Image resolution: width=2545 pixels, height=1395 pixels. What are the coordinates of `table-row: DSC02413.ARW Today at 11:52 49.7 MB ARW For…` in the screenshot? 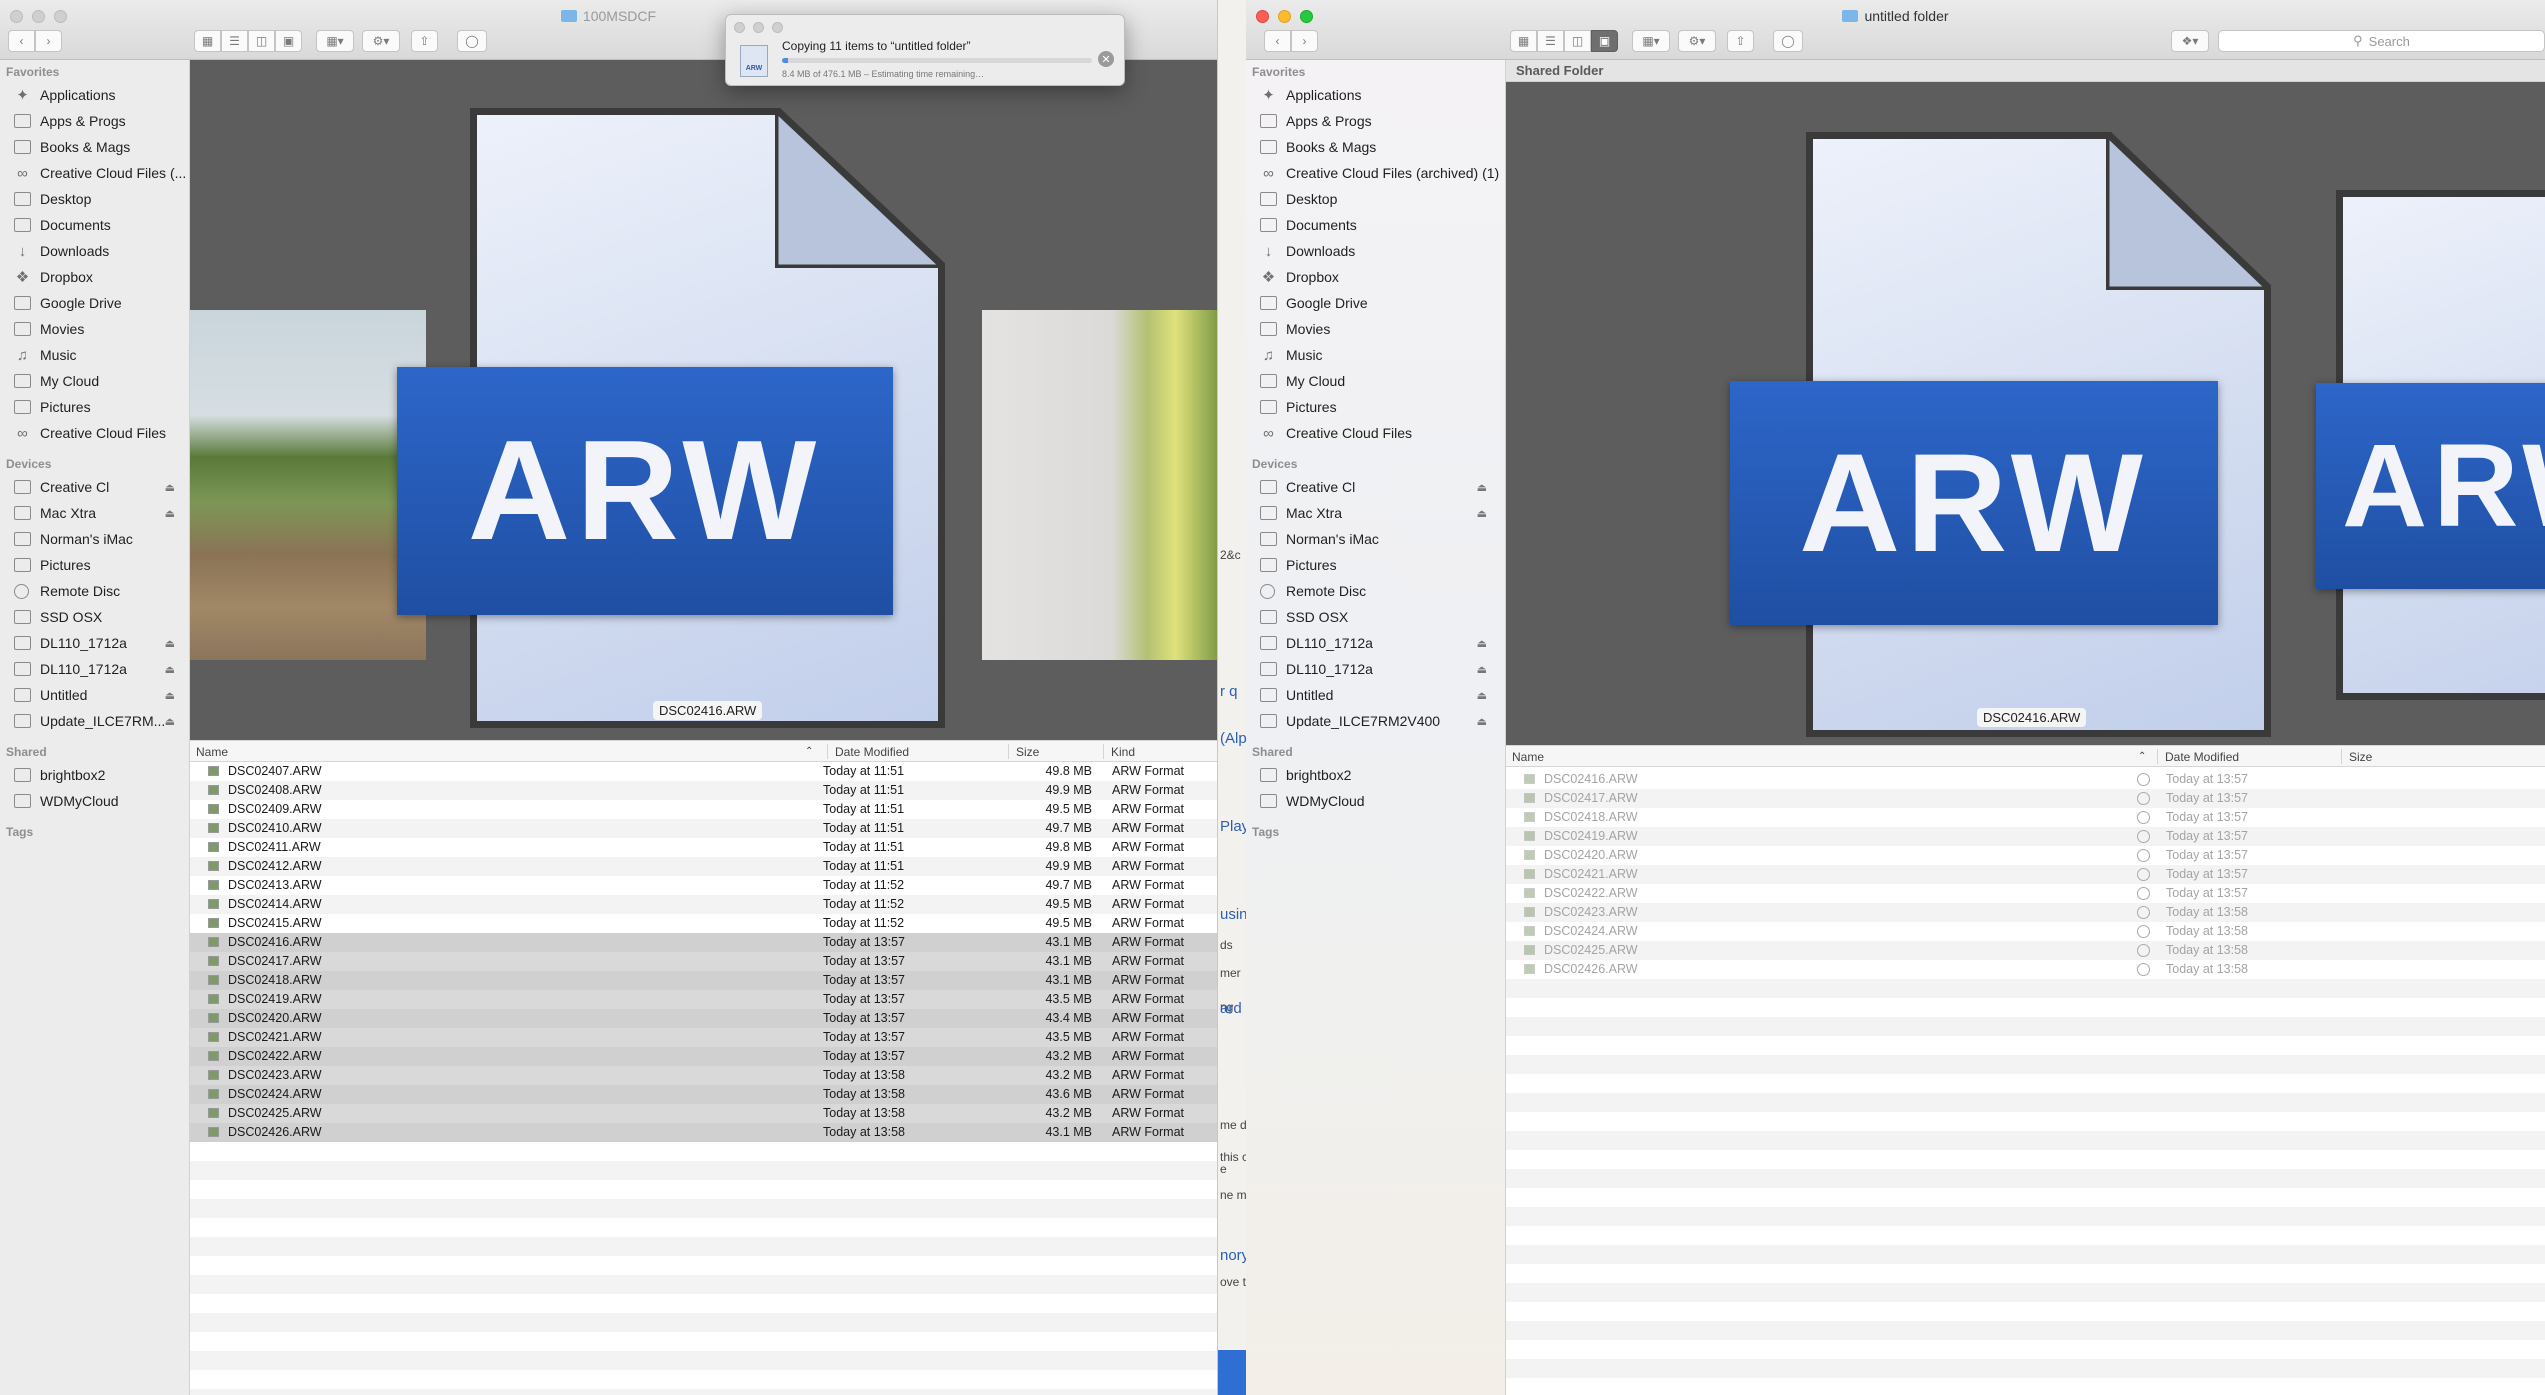 It's located at (703, 885).